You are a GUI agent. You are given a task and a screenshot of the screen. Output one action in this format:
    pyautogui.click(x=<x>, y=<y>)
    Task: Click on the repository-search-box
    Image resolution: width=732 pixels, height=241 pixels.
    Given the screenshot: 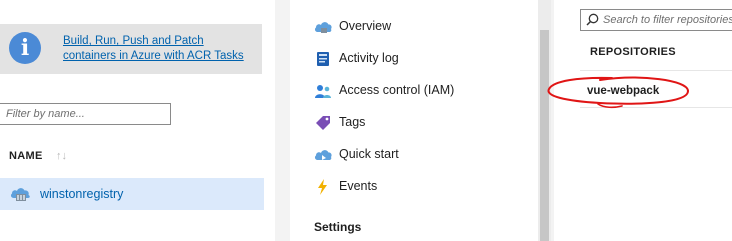 What is the action you would take?
    pyautogui.click(x=656, y=20)
    